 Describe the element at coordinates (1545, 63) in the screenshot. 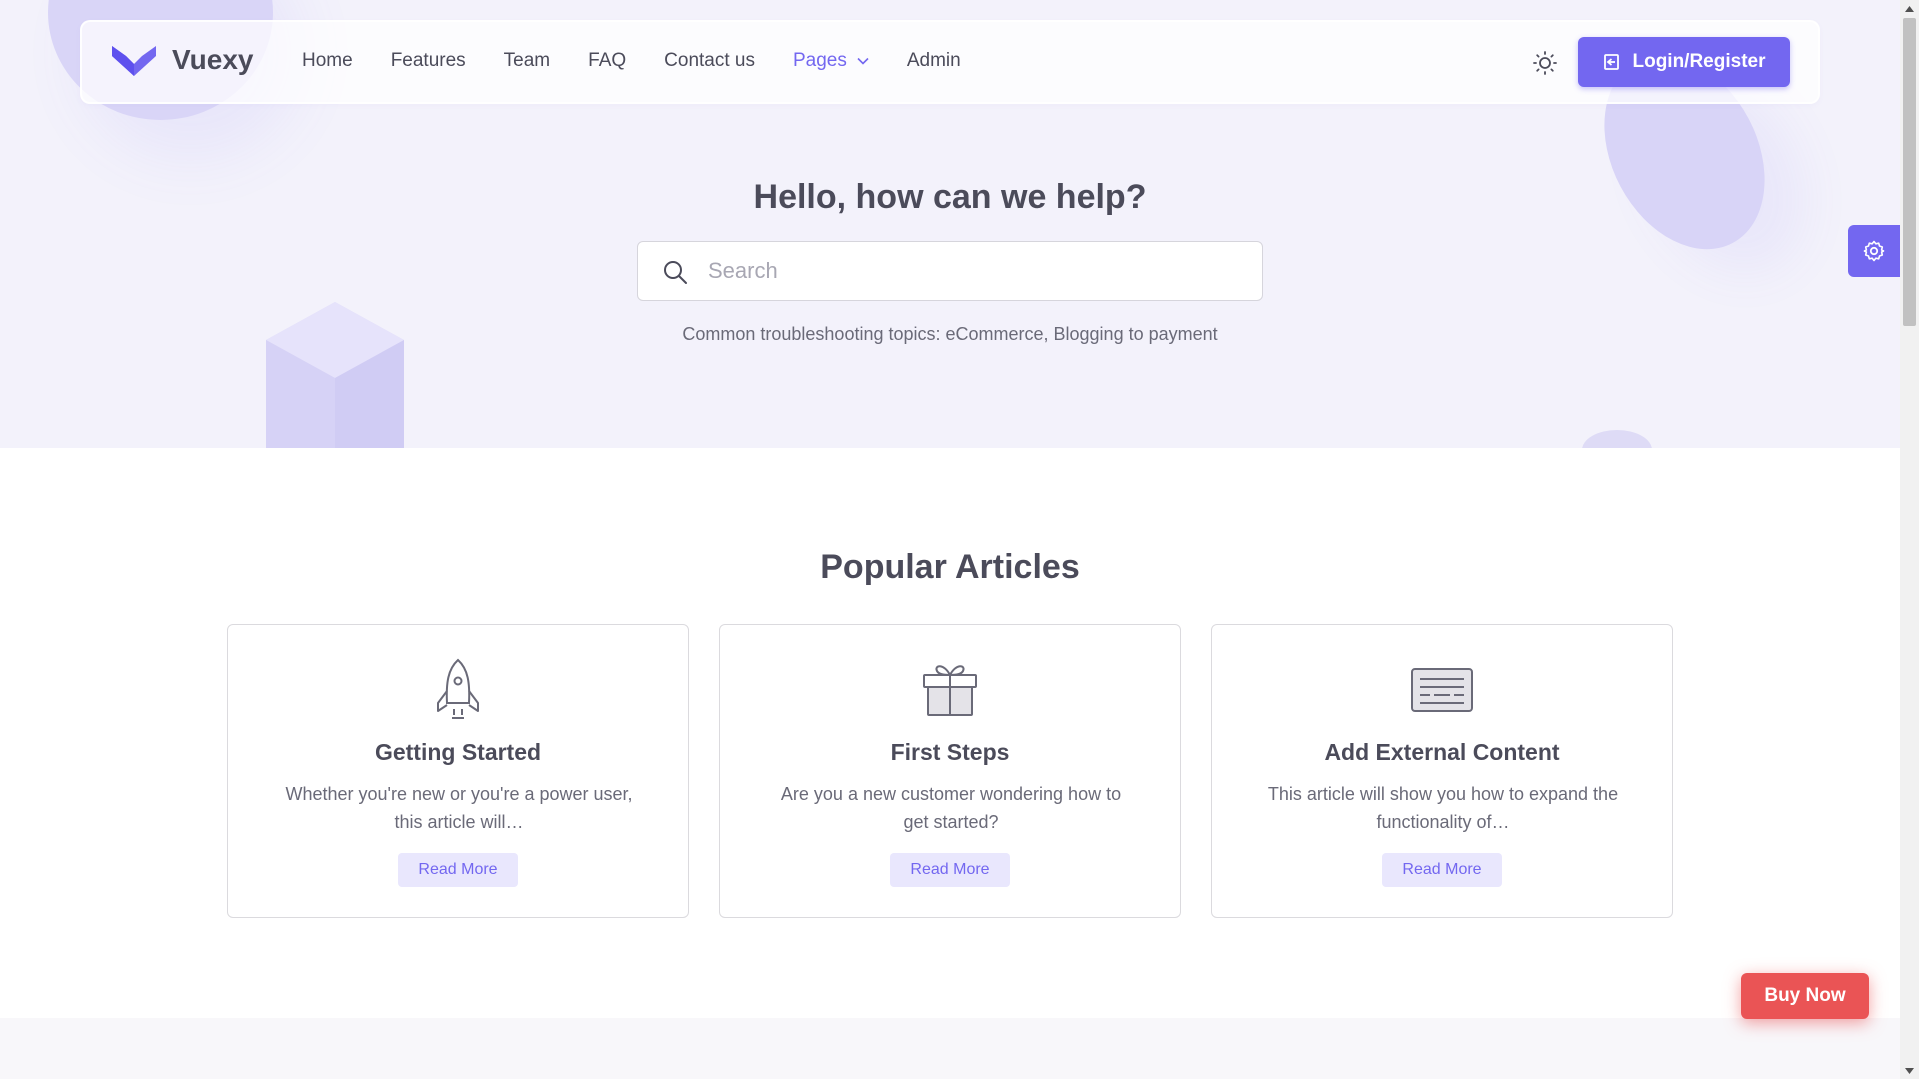

I see `sun-icon` at that location.